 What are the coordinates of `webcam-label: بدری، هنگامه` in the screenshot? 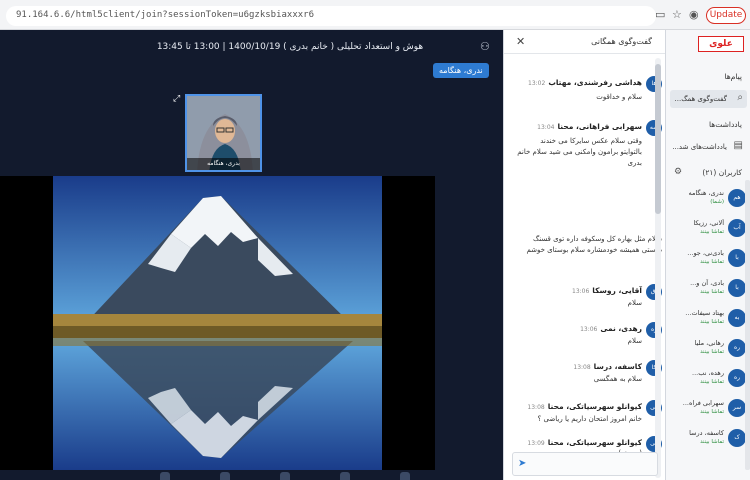 It's located at (223, 164).